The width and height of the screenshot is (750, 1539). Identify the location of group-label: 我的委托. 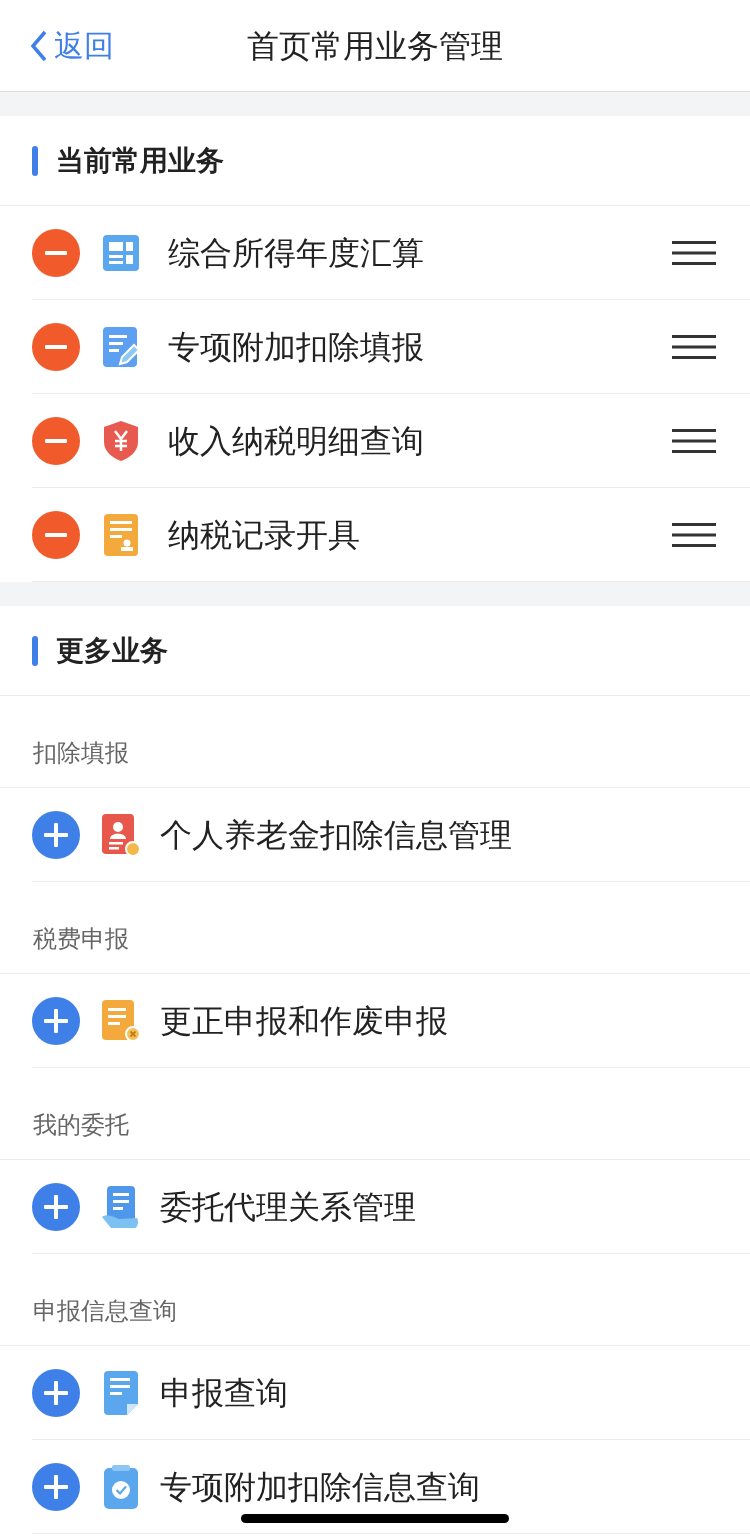
(81, 1125).